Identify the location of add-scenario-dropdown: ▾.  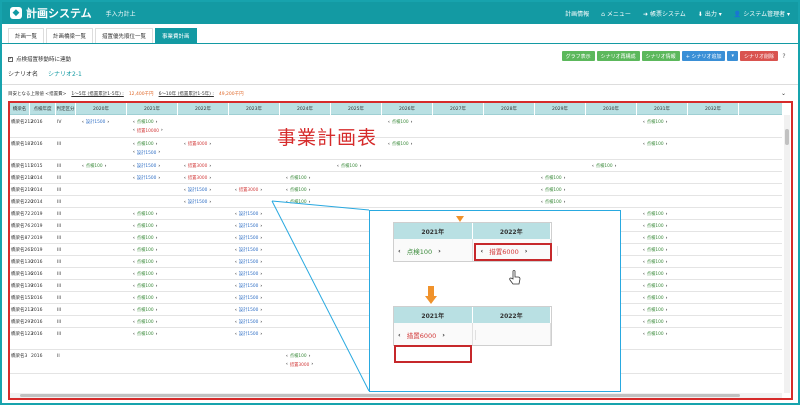
(732, 56).